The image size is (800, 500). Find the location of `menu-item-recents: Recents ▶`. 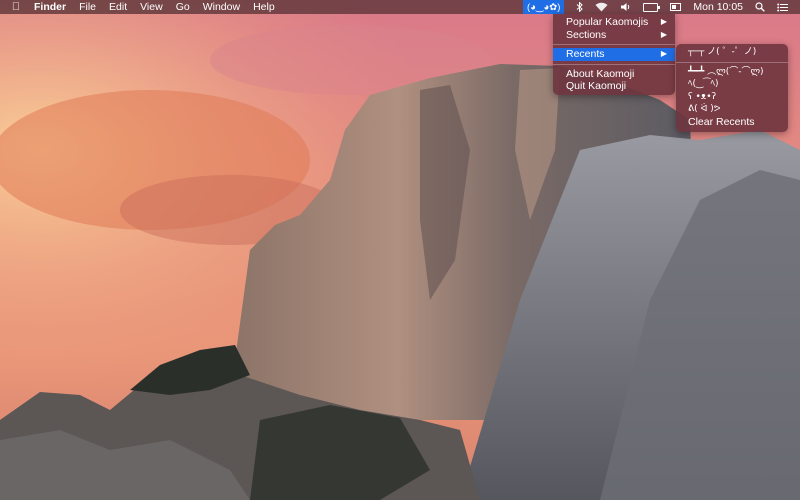

menu-item-recents: Recents ▶ is located at coordinates (614, 54).